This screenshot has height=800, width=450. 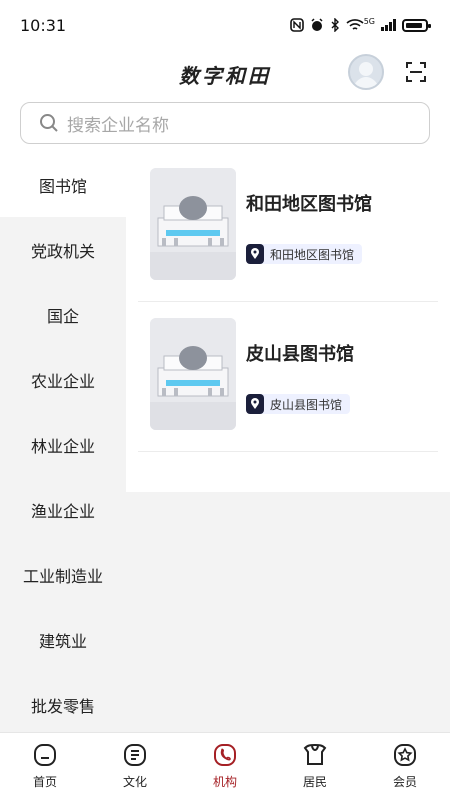 What do you see at coordinates (296, 25) in the screenshot?
I see `nfc-icon` at bounding box center [296, 25].